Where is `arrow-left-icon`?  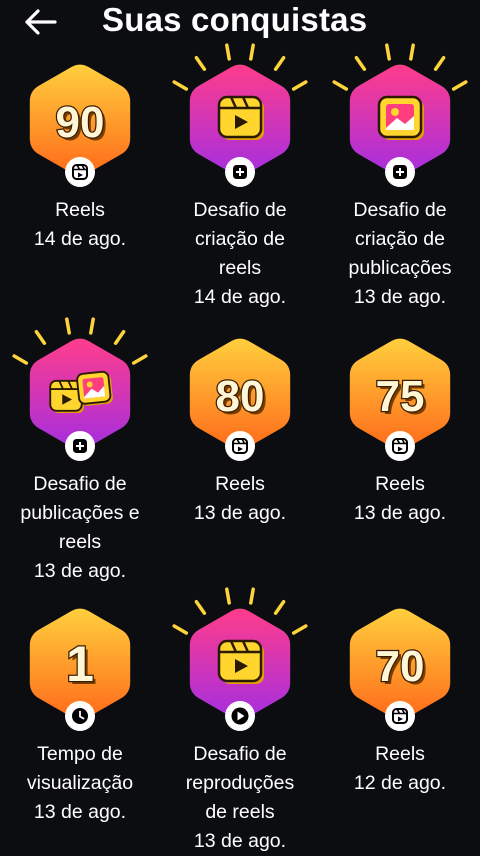
arrow-left-icon is located at coordinates (41, 22).